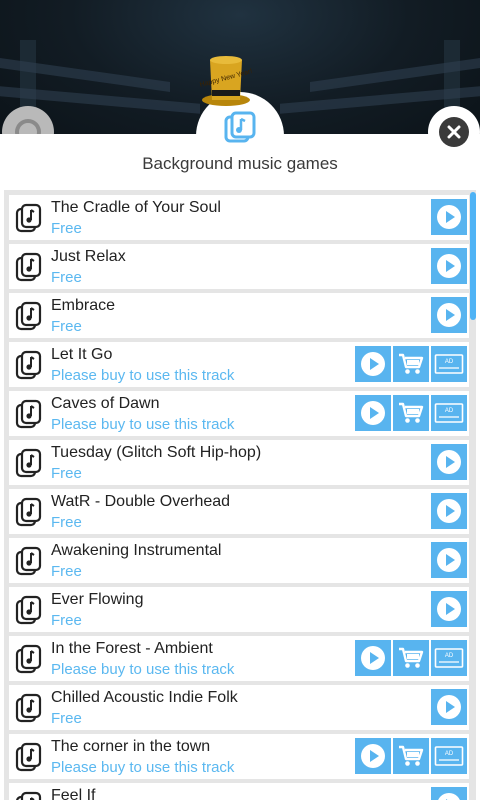  Describe the element at coordinates (131, 746) in the screenshot. I see `track-name: The corner in the town` at that location.